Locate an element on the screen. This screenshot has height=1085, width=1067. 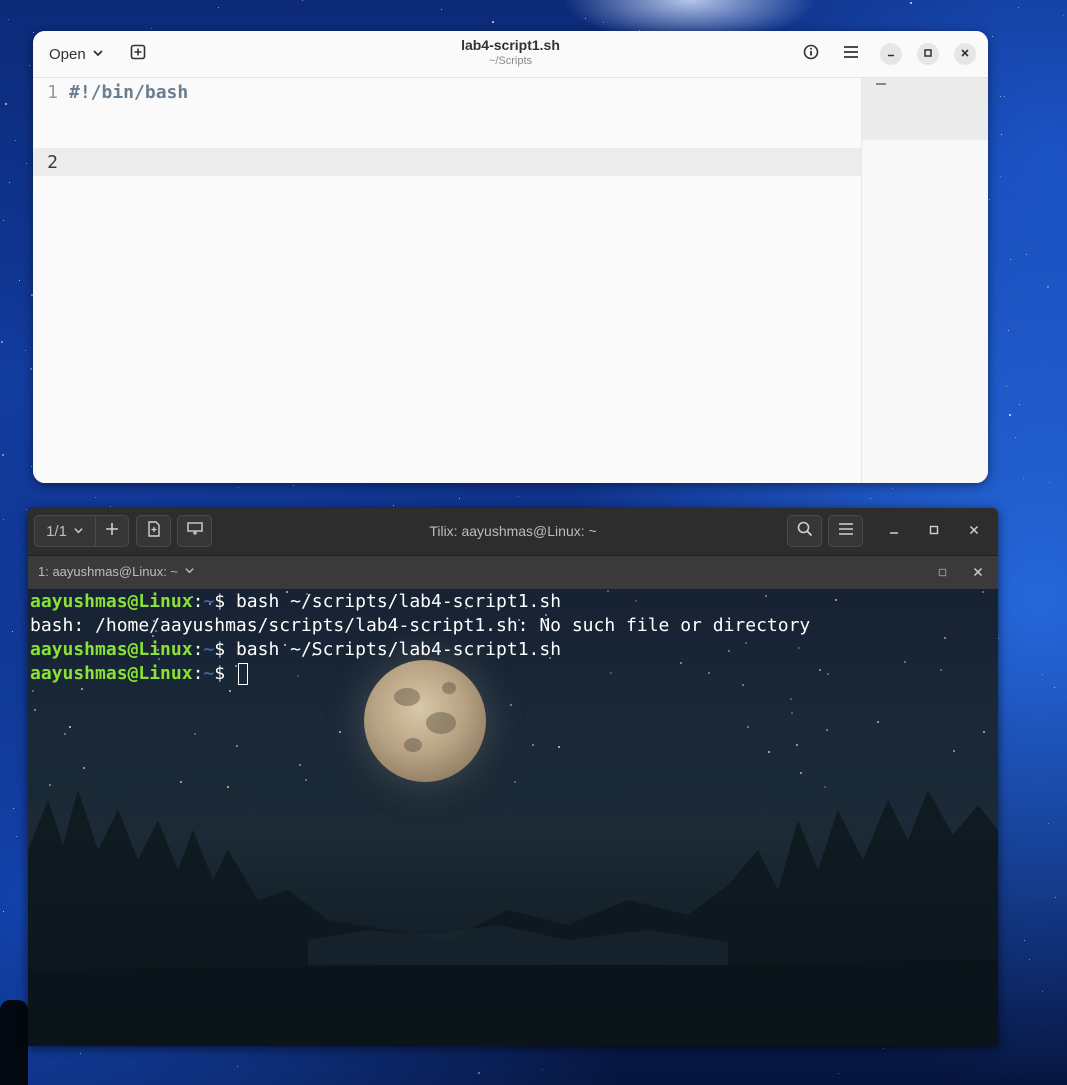
minimap-line-preview is located at coordinates (881, 84).